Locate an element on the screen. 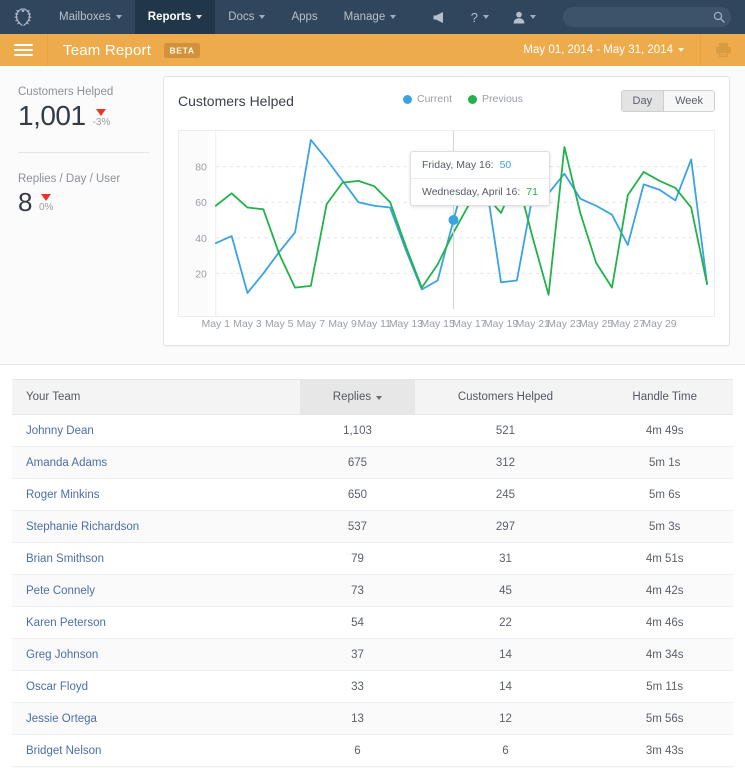  nav-item-mailboxes: Mailboxes is located at coordinates (90, 17).